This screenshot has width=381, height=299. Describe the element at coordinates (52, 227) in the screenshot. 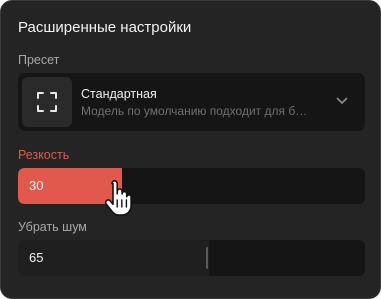

I see `denoise-label: Убрать шум` at that location.